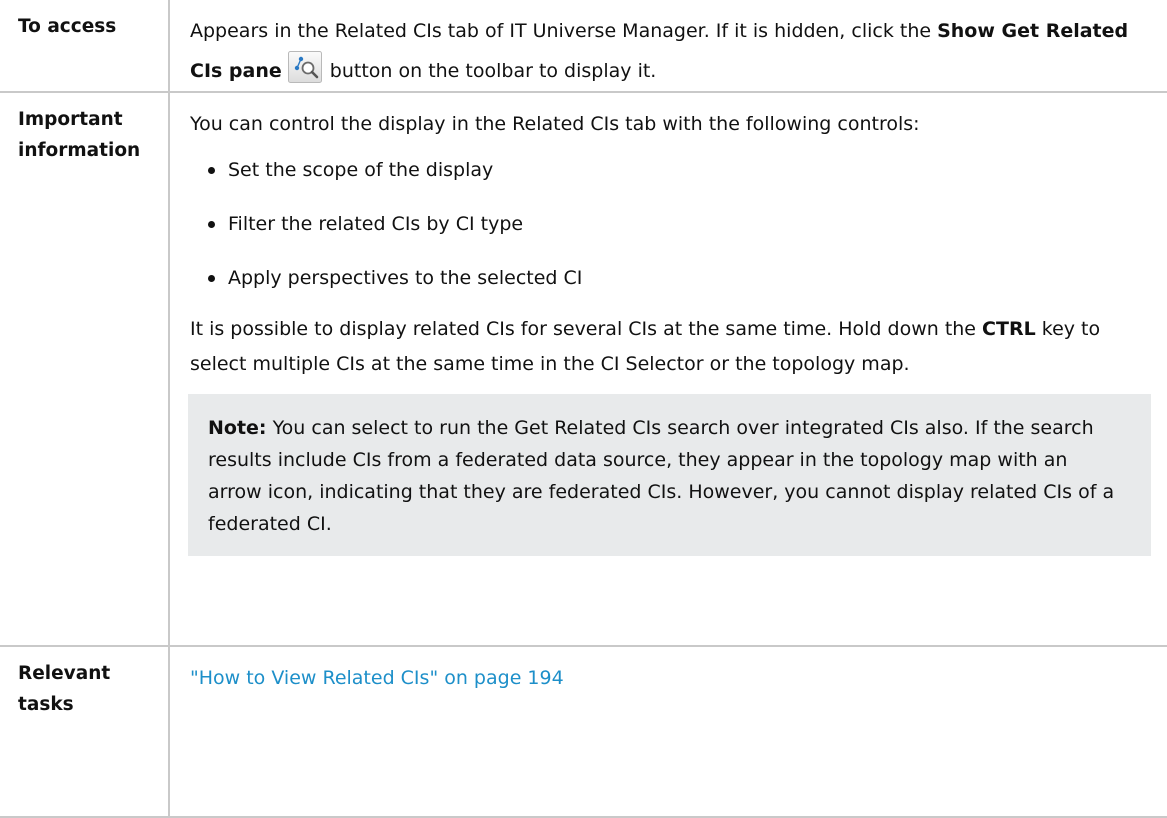 This screenshot has width=1167, height=818. What do you see at coordinates (670, 170) in the screenshot?
I see `list-item: Set the scope of the display` at bounding box center [670, 170].